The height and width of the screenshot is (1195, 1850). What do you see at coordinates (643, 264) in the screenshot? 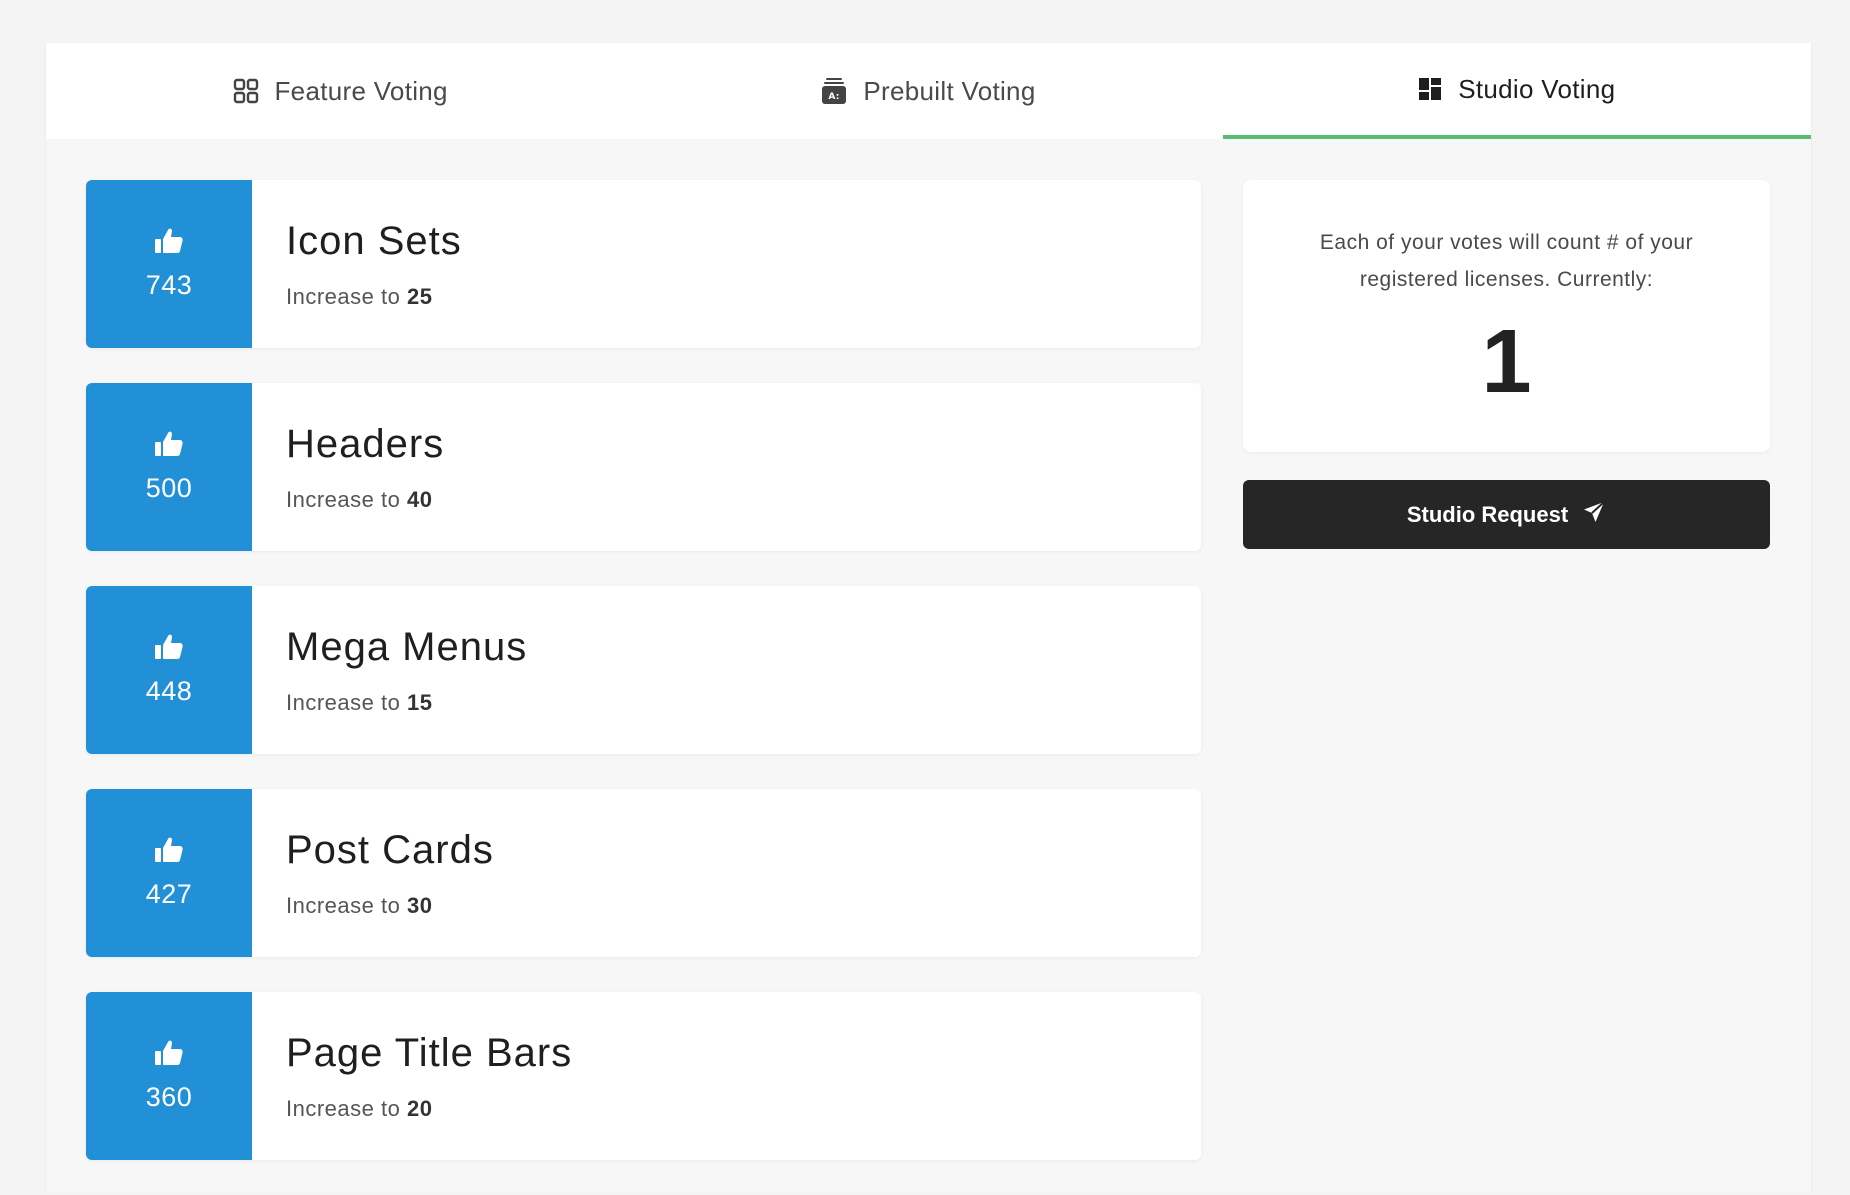
I see `vote-item-icon-sets: 743 Icon Sets Increase to 25` at bounding box center [643, 264].